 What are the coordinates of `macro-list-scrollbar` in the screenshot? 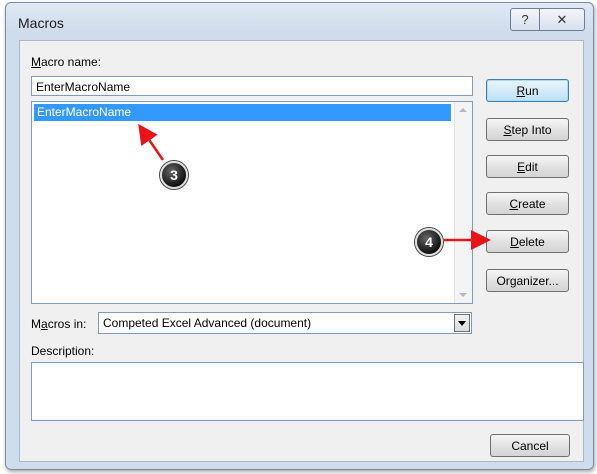 It's located at (463, 202).